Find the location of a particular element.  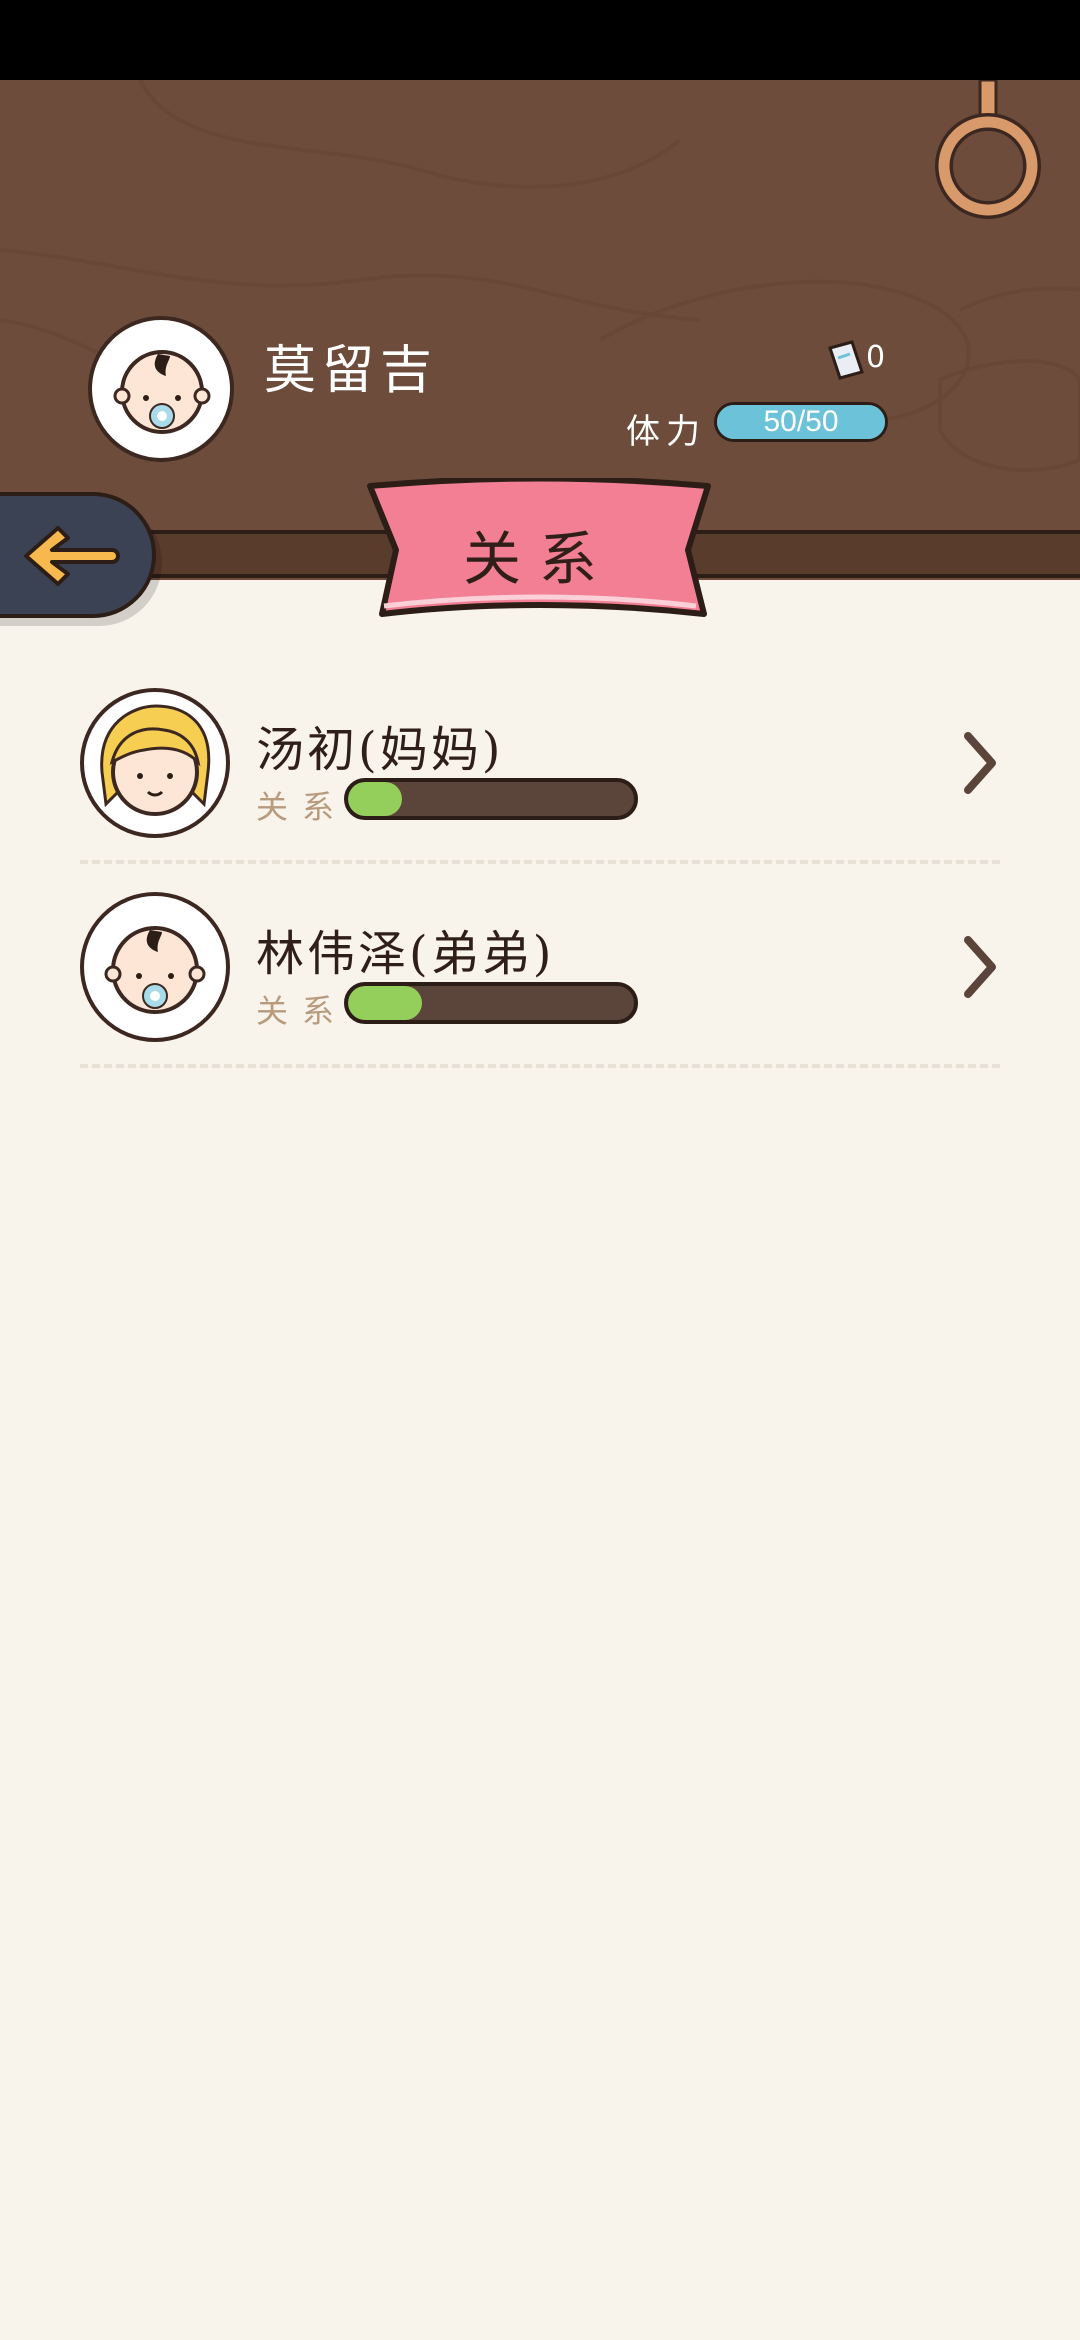

relation-name: 林伟泽(弟弟) is located at coordinates (405, 954).